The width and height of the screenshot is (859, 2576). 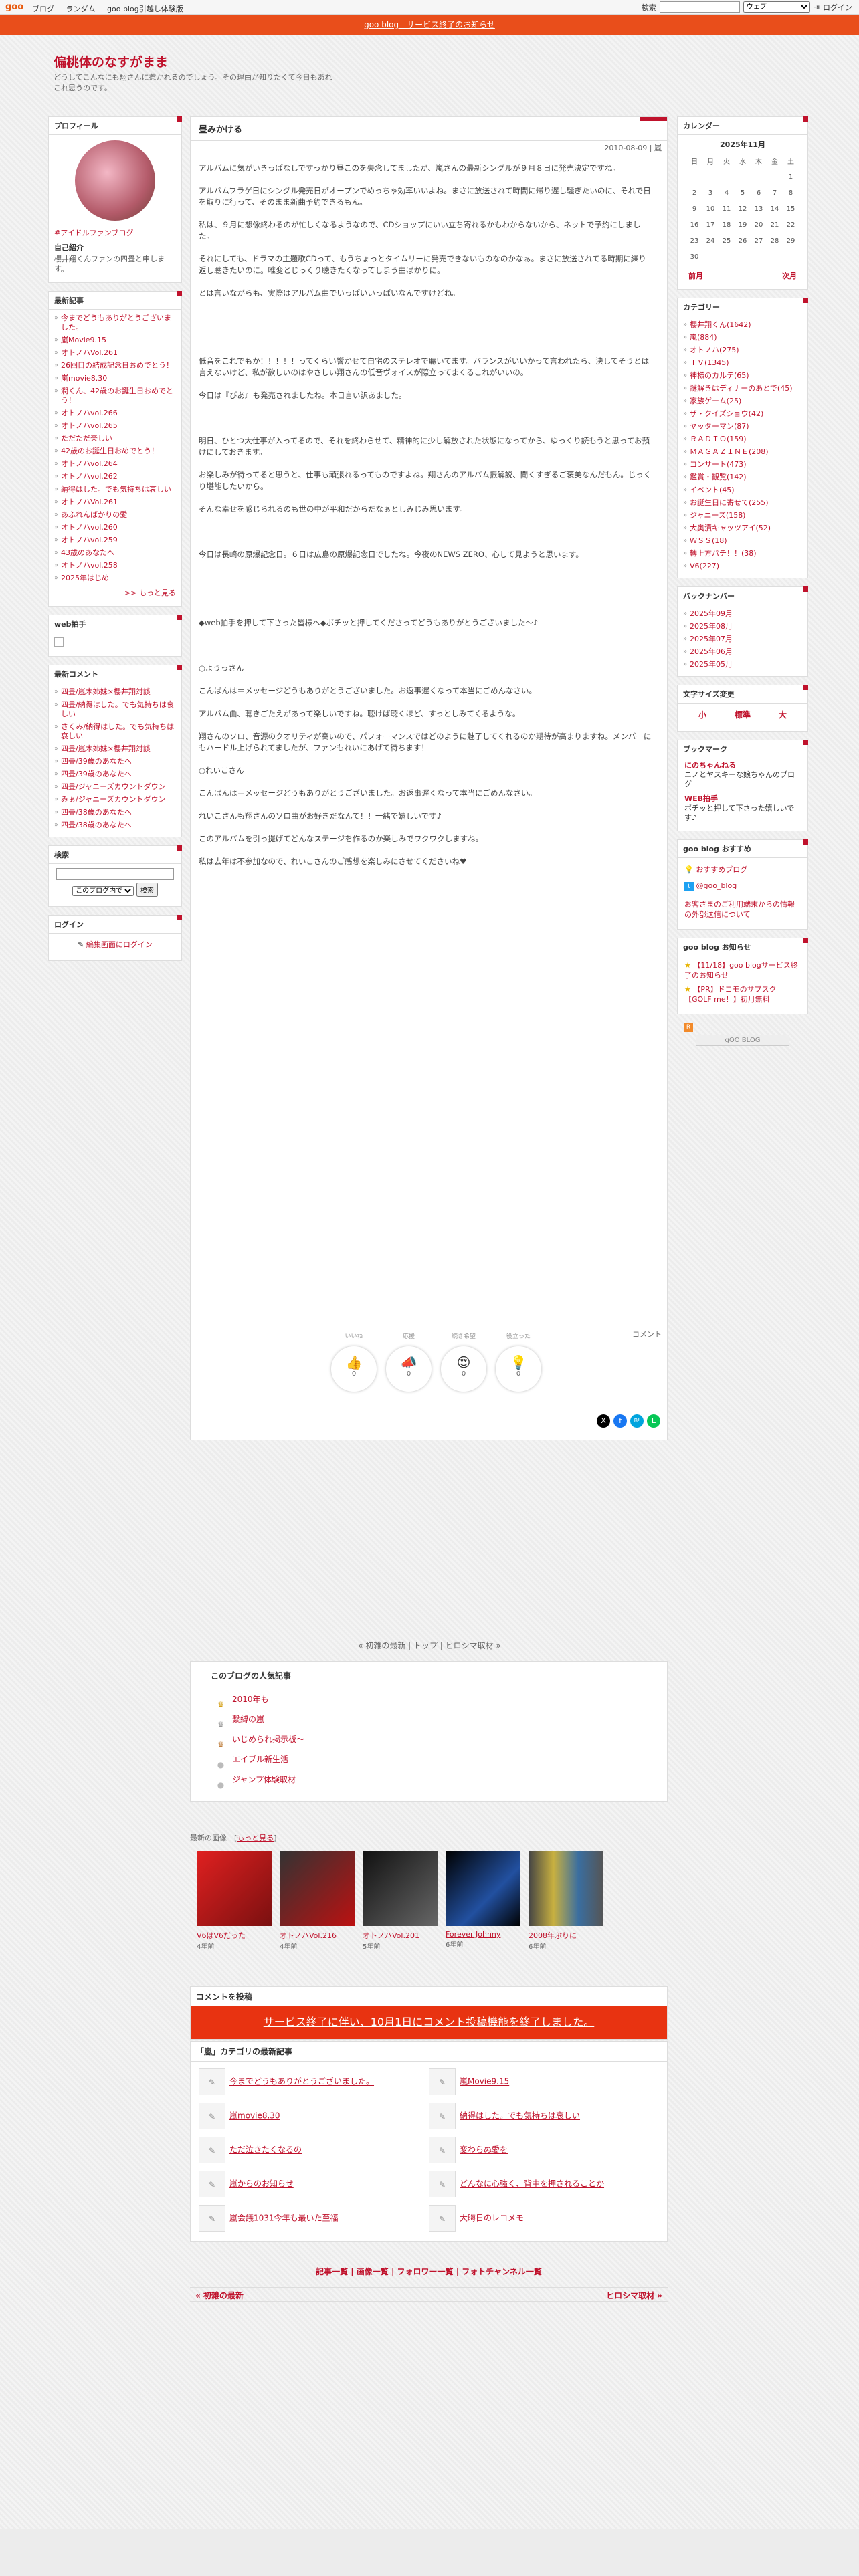 I want to click on recent-image-4: Forever Johnny 6年前, so click(x=483, y=1900).